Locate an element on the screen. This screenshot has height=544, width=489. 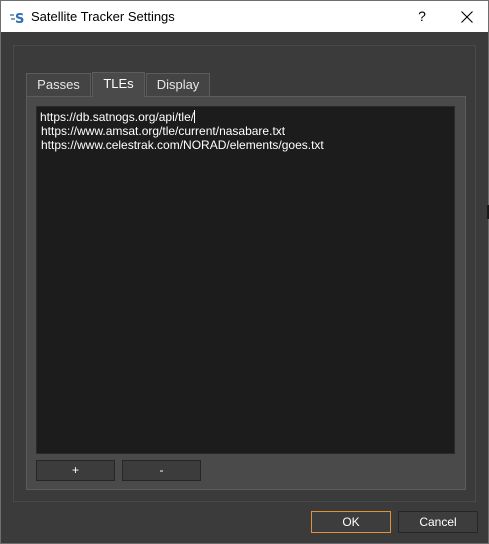
tab-tles: TLEs is located at coordinates (118, 84).